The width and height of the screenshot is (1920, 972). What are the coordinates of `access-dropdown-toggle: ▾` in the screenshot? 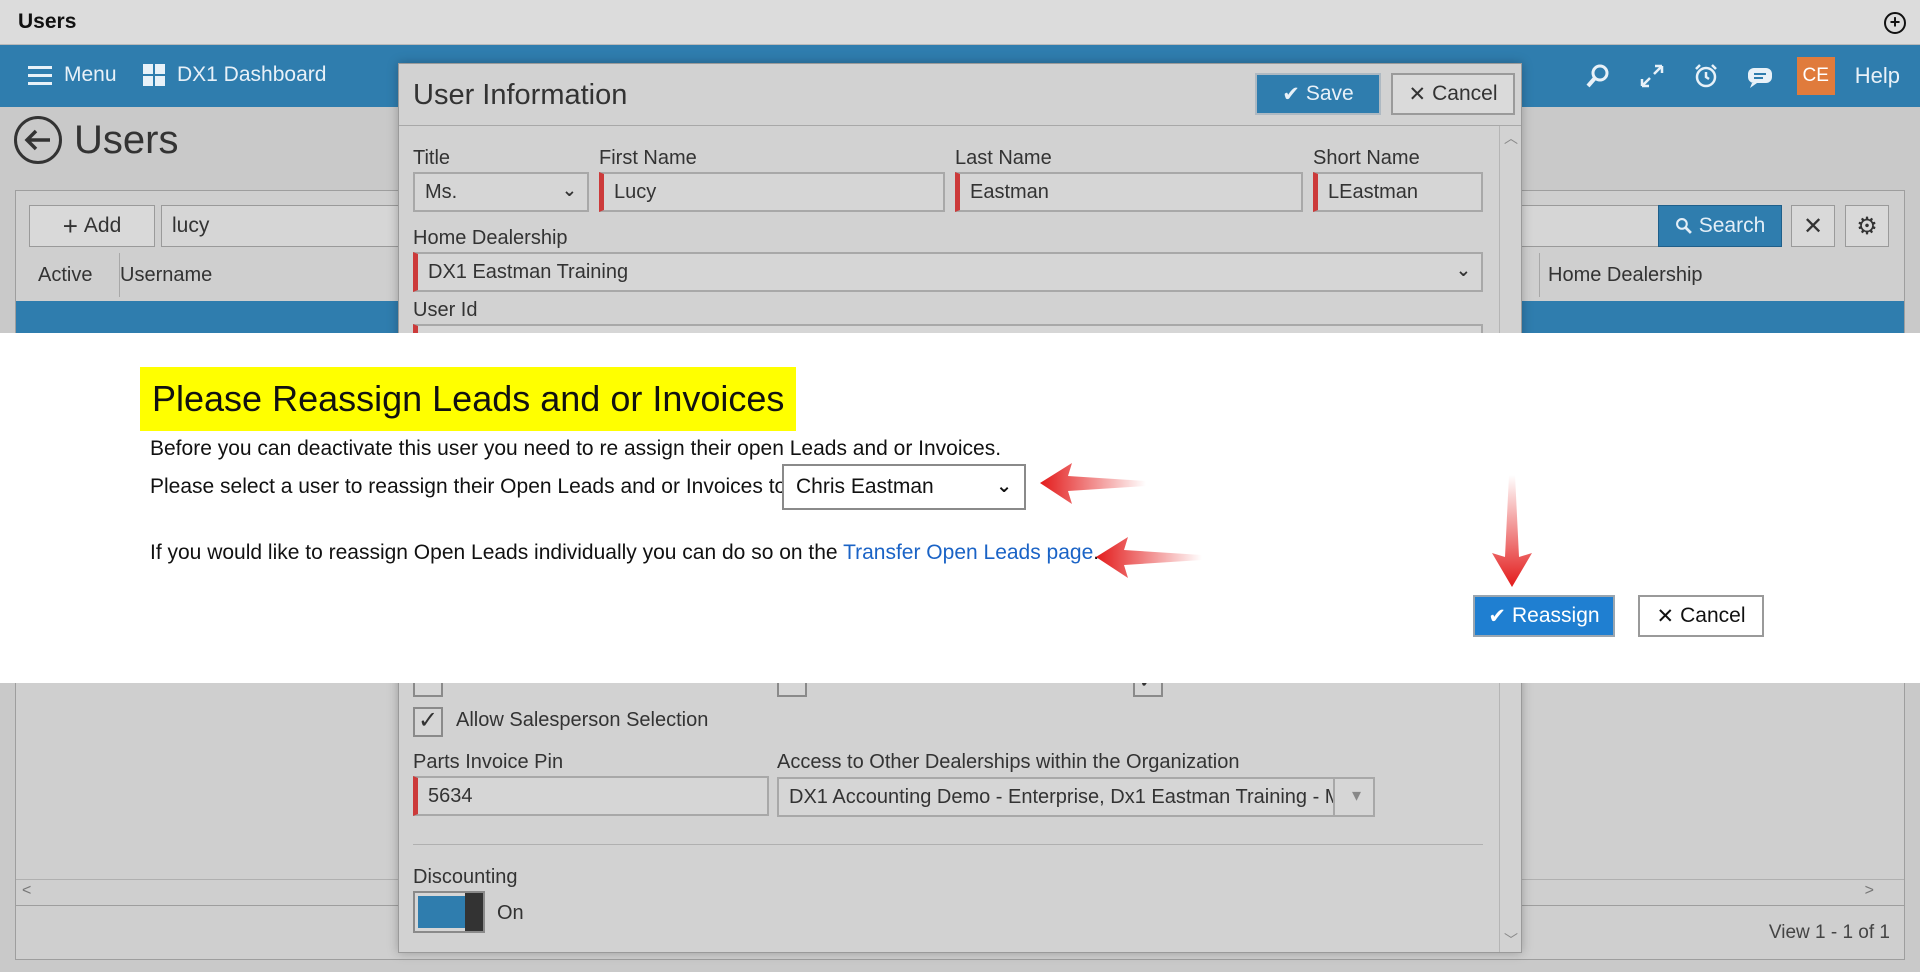 It's located at (1354, 797).